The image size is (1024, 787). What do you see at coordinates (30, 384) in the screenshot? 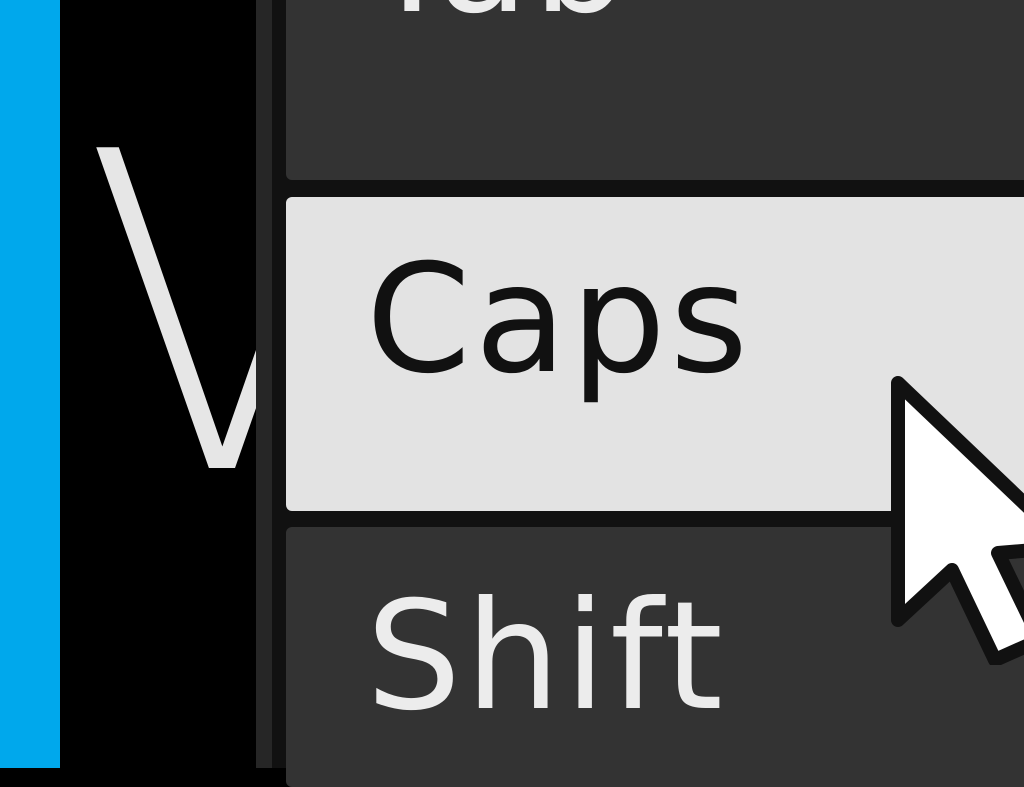
I see `accent-strip` at bounding box center [30, 384].